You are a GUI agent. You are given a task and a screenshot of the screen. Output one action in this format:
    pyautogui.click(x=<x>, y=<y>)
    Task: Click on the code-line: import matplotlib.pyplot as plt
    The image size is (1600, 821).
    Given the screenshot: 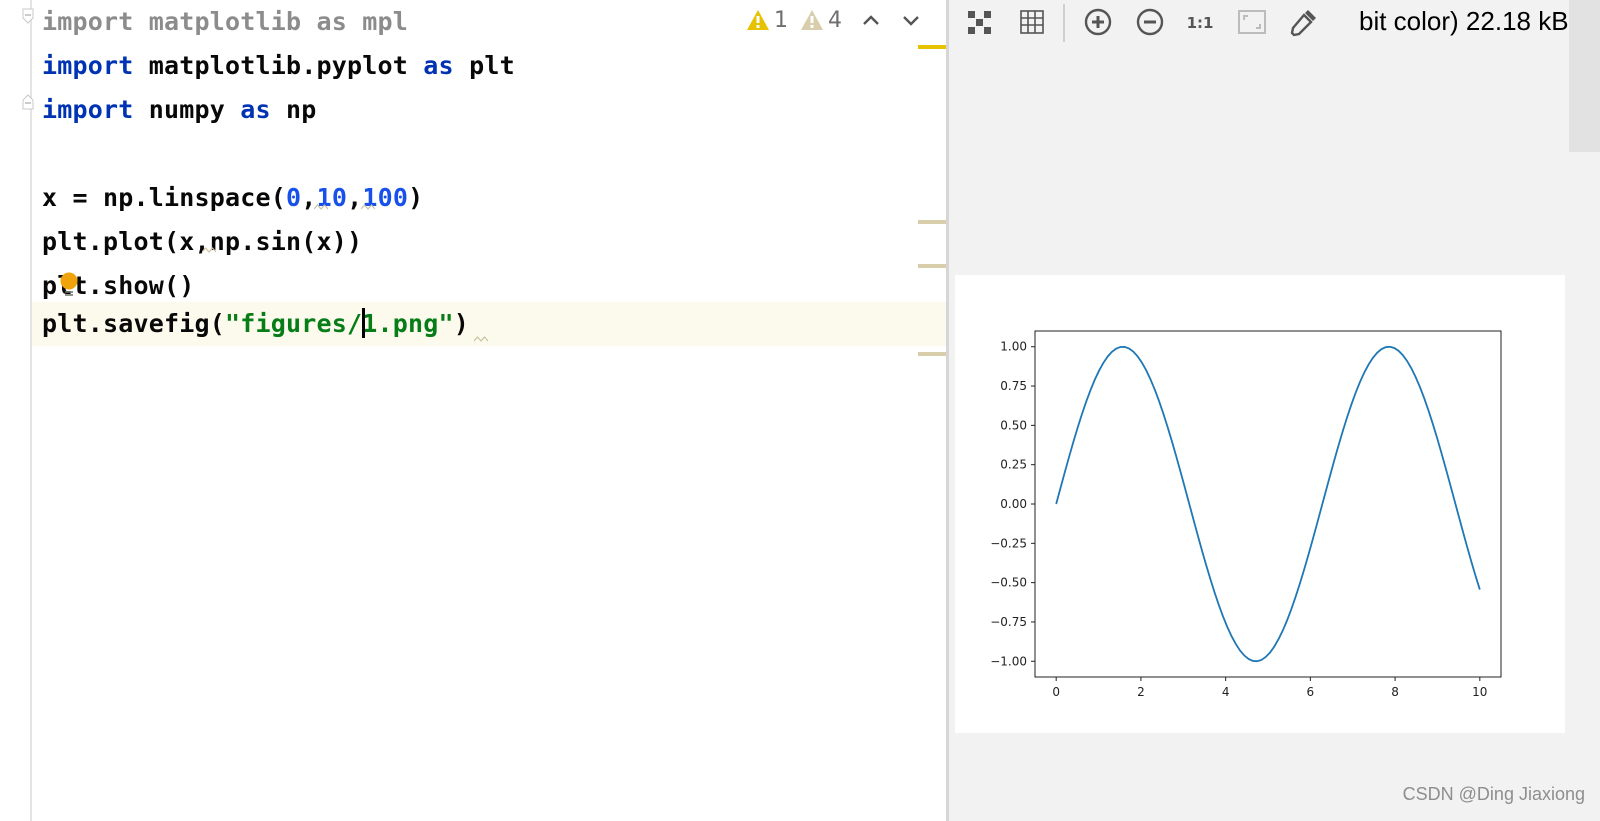 What is the action you would take?
    pyautogui.click(x=278, y=66)
    